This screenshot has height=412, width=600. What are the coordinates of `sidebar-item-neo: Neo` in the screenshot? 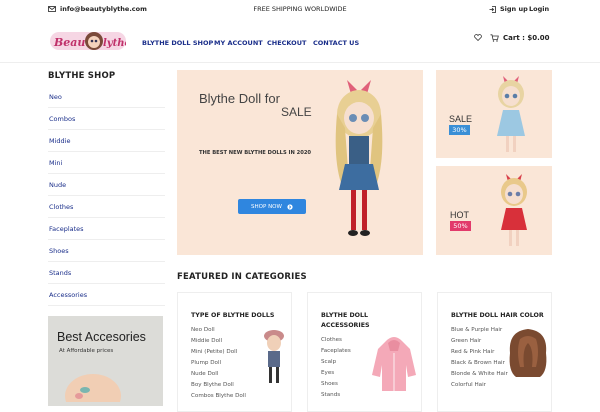 It's located at (106, 97).